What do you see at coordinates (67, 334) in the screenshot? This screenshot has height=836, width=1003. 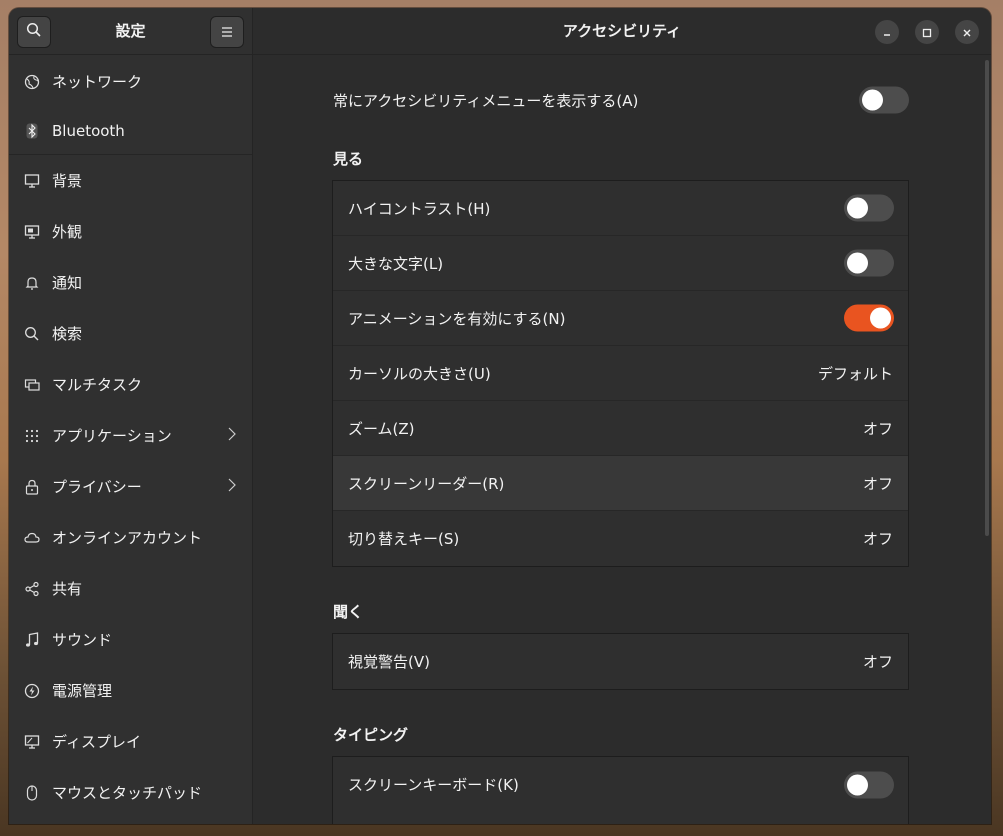 I see `sidebar-item-label: 検索` at bounding box center [67, 334].